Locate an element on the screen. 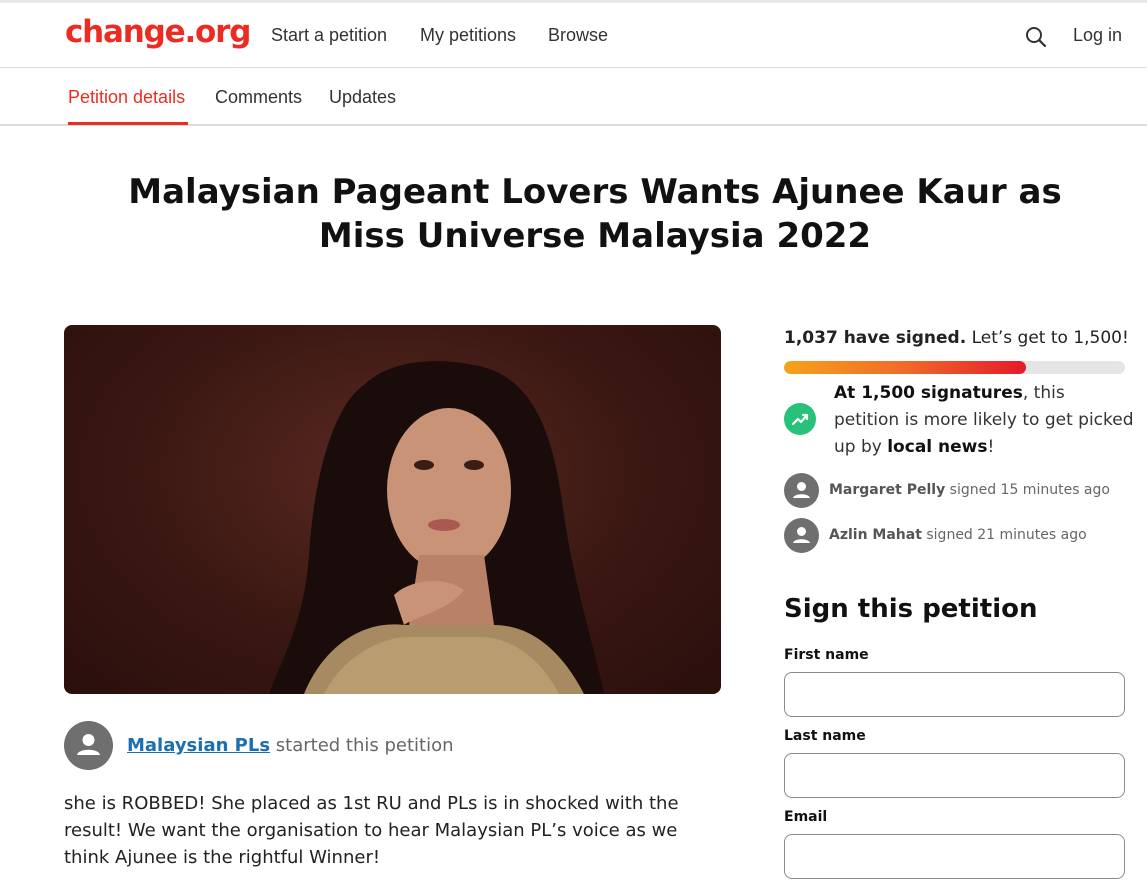 This screenshot has height=883, width=1147. petition-tabs: Petition details Comments Updates is located at coordinates (573, 97).